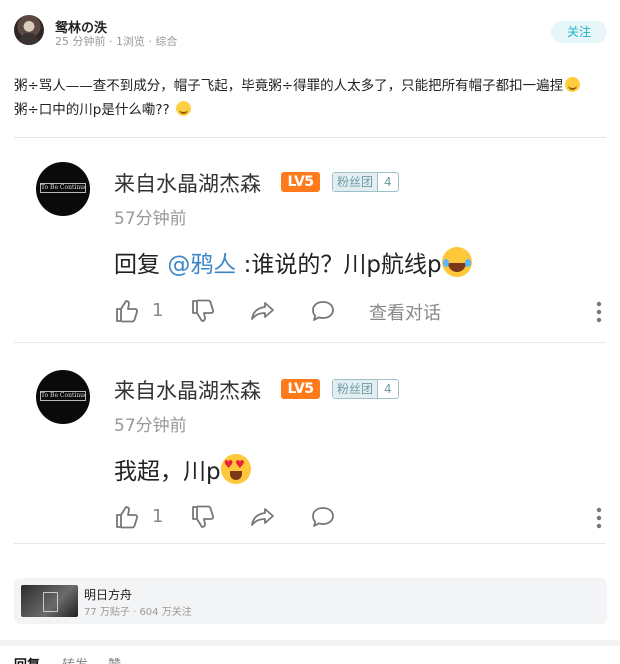 This screenshot has height=664, width=620. What do you see at coordinates (114, 659) in the screenshot?
I see `tab-like: 赞` at bounding box center [114, 659].